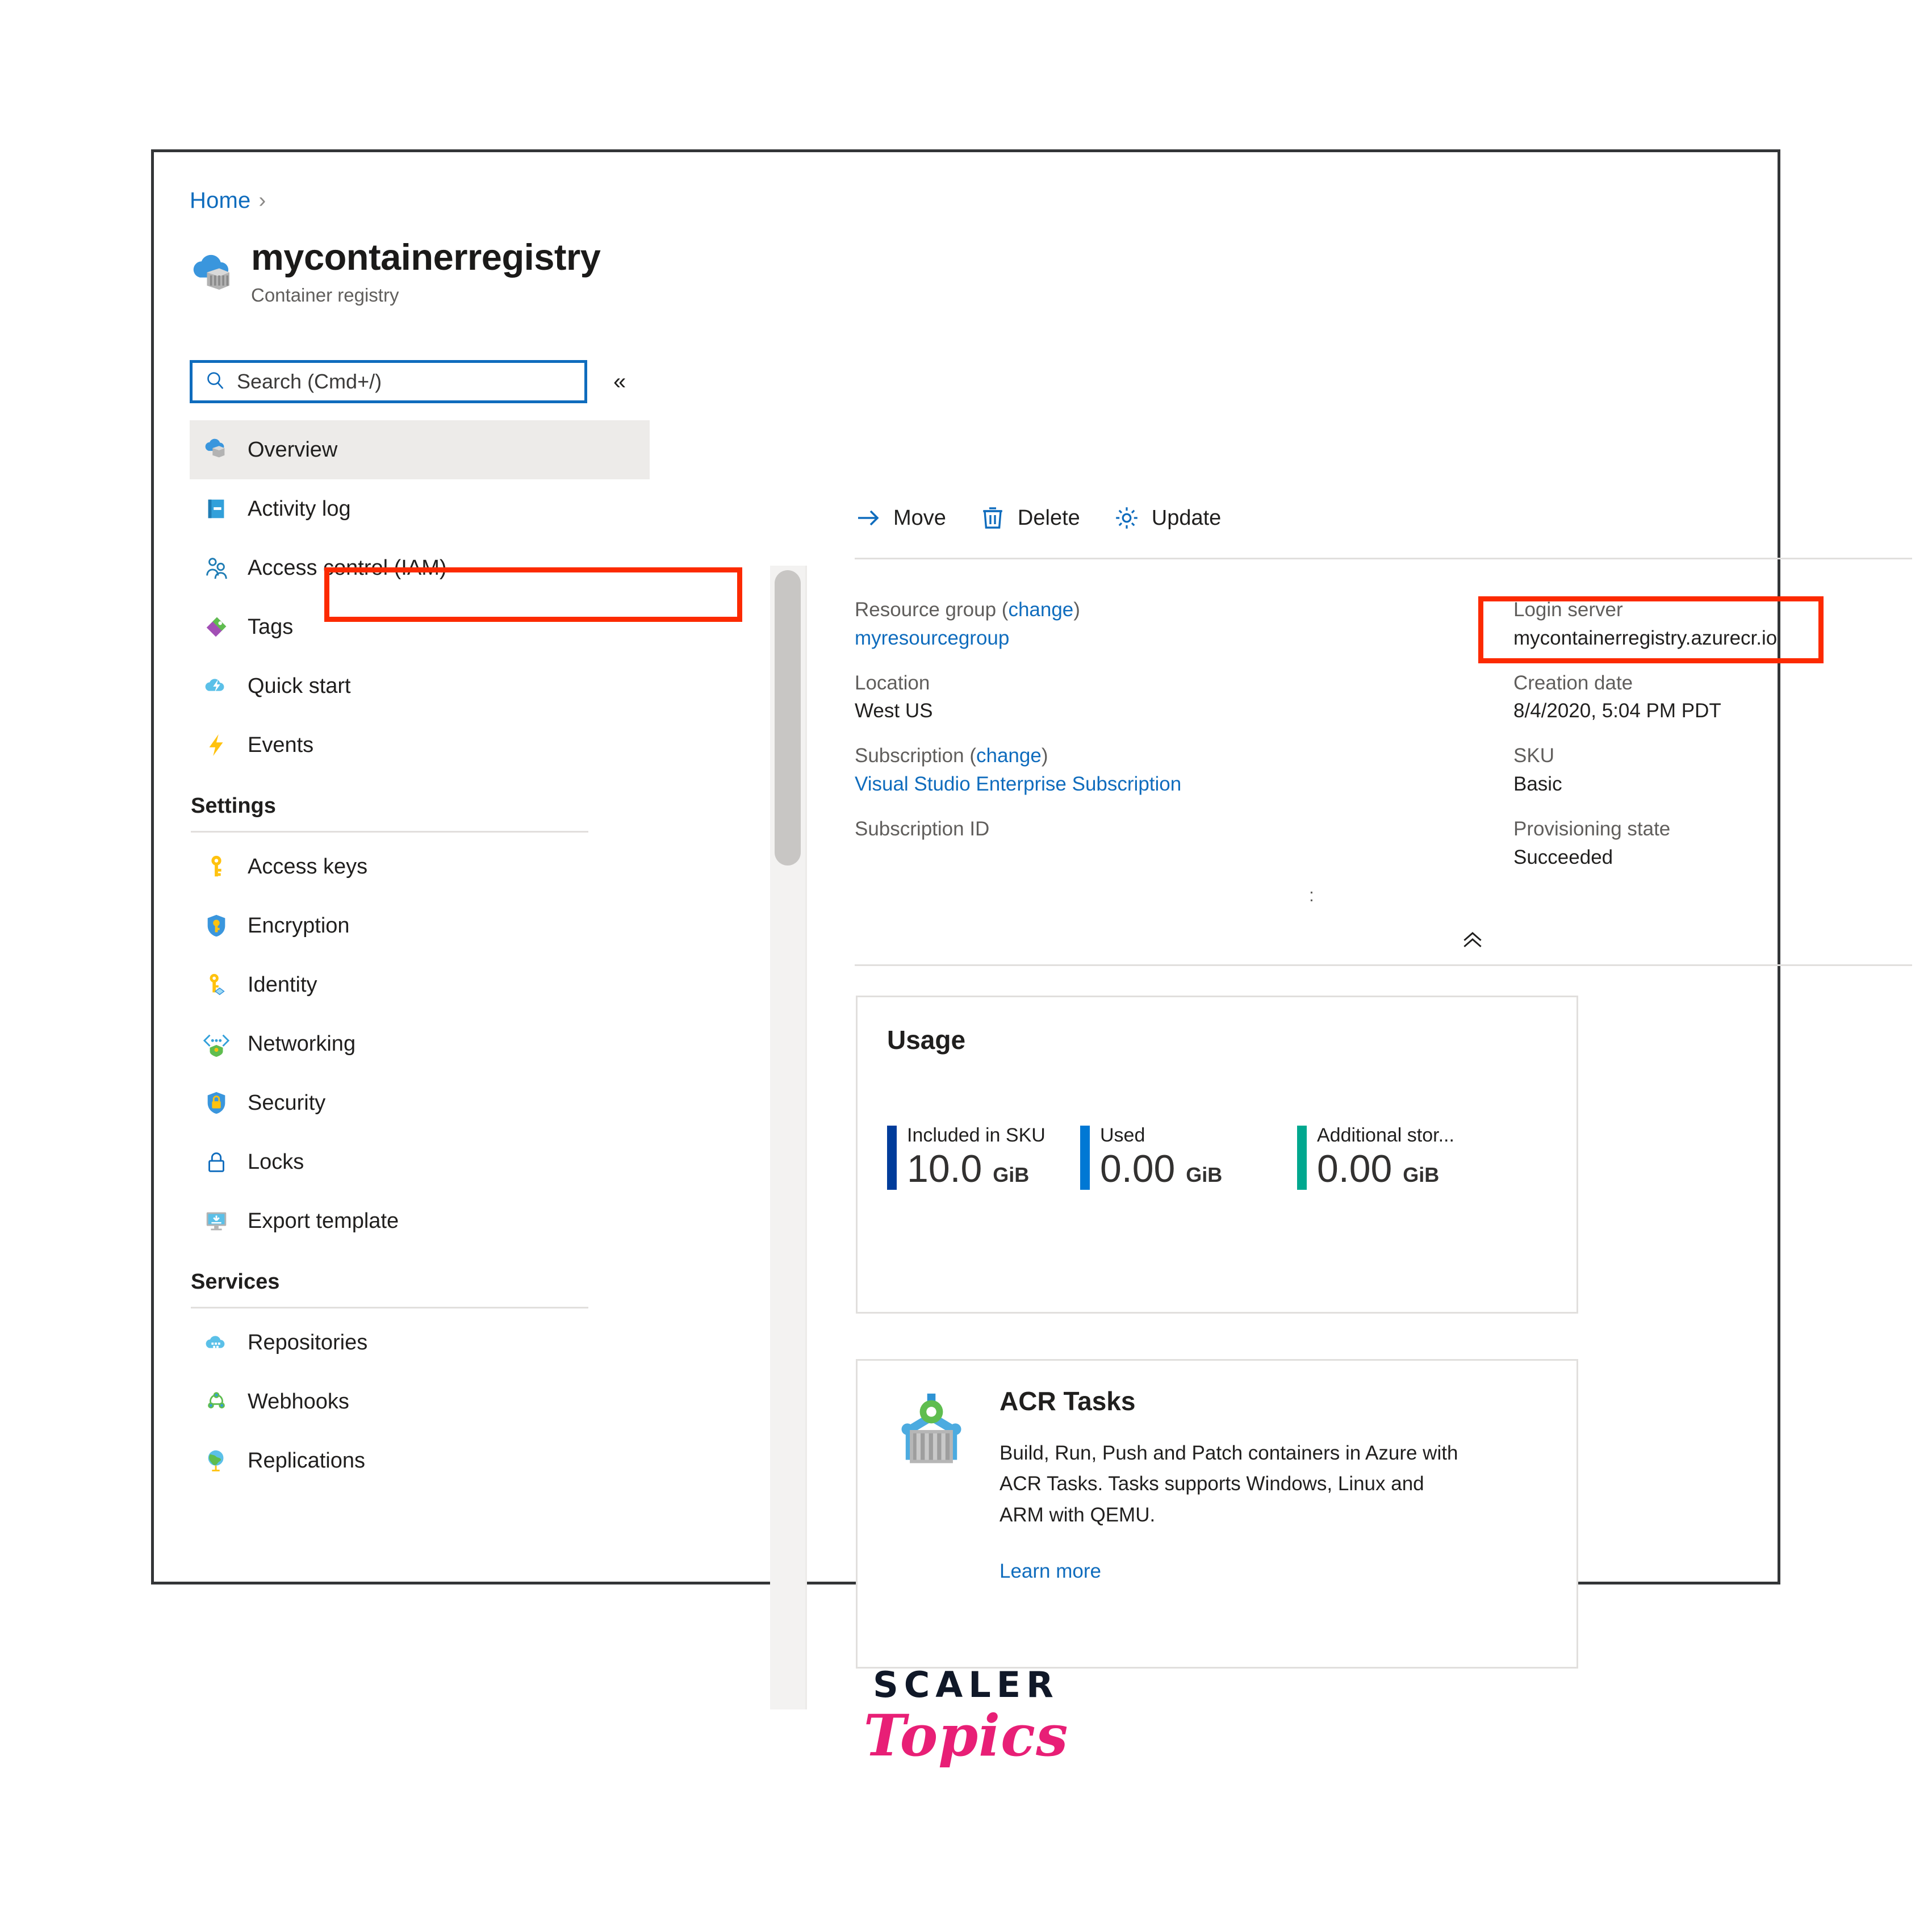 This screenshot has height=1919, width=1932. Describe the element at coordinates (420, 1102) in the screenshot. I see `sidebar-item-security: Security` at that location.